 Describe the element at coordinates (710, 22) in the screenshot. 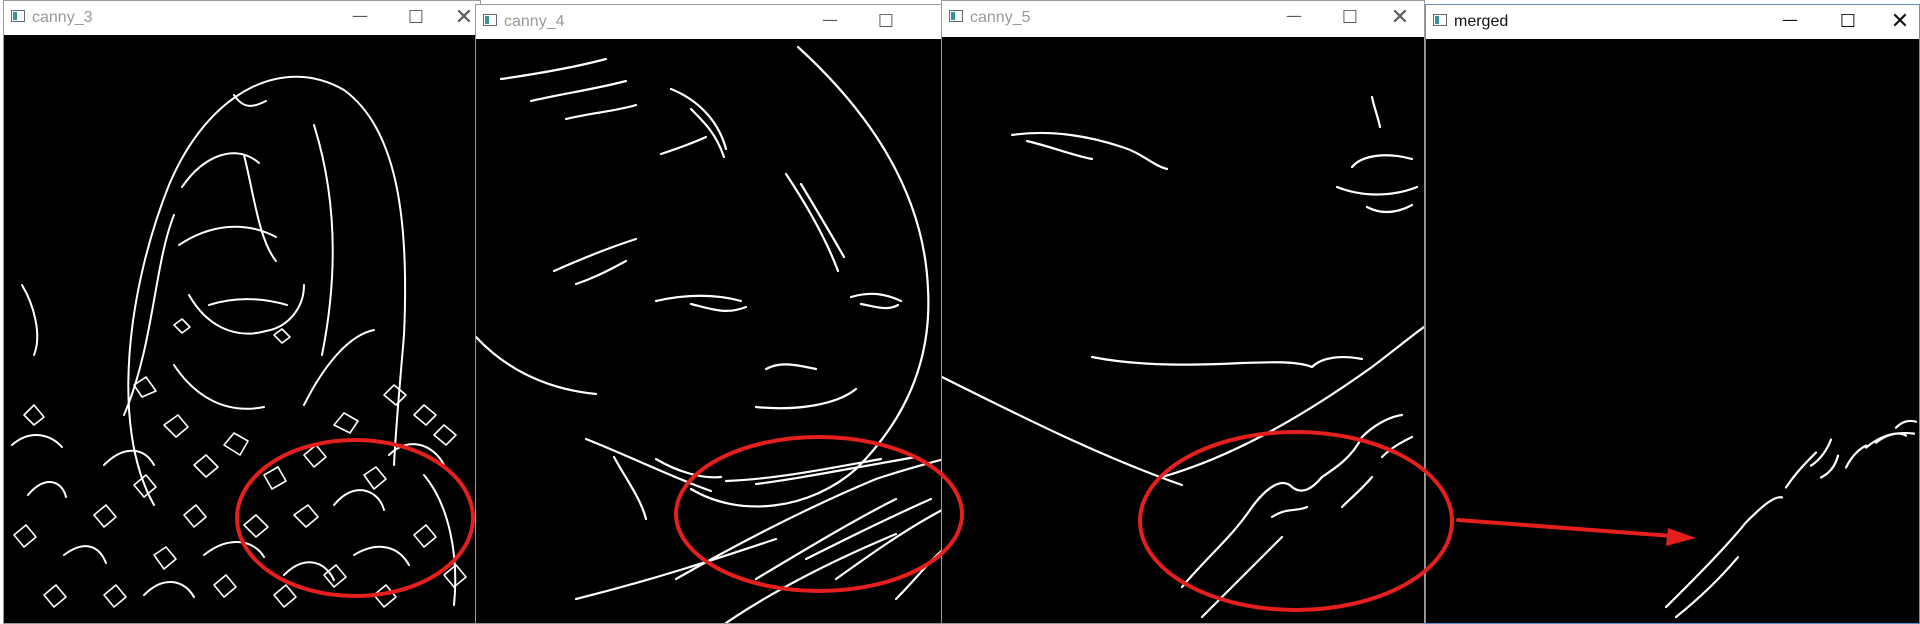

I see `titlebar: canny_4 — ☐` at that location.